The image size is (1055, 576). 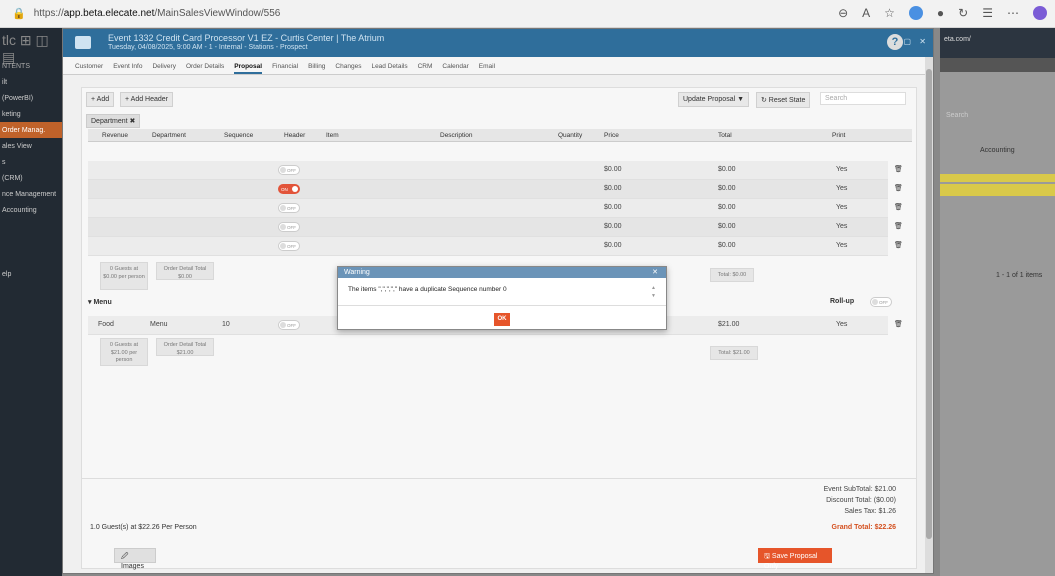 I want to click on column-description: Description, so click(x=456, y=135).